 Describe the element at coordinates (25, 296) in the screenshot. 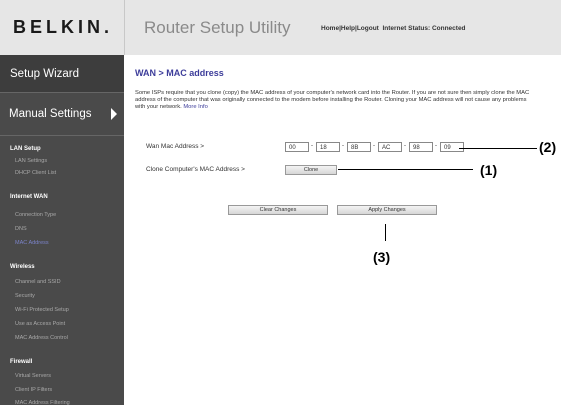

I see `sidebar-item-security: Security` at that location.